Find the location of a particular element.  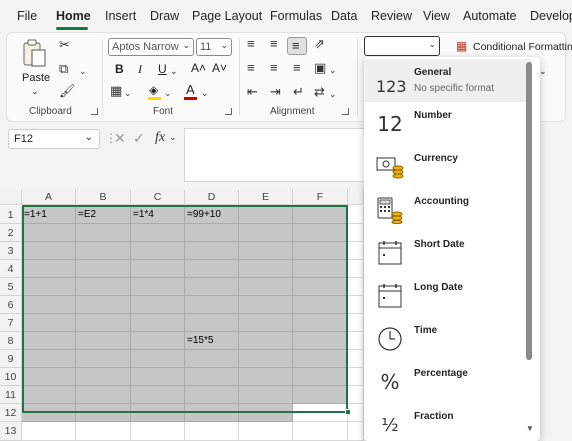

cell-b1: =E2 is located at coordinates (103, 215).